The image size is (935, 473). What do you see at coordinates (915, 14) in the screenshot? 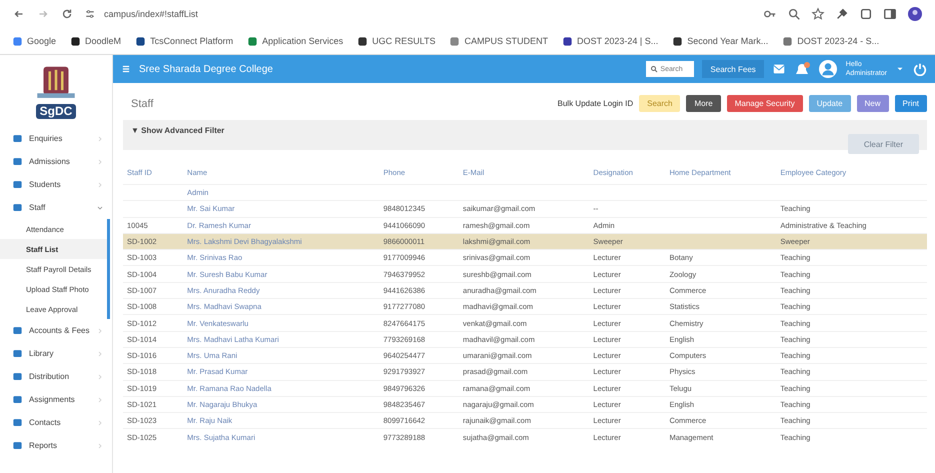
I see `profile-icon` at bounding box center [915, 14].